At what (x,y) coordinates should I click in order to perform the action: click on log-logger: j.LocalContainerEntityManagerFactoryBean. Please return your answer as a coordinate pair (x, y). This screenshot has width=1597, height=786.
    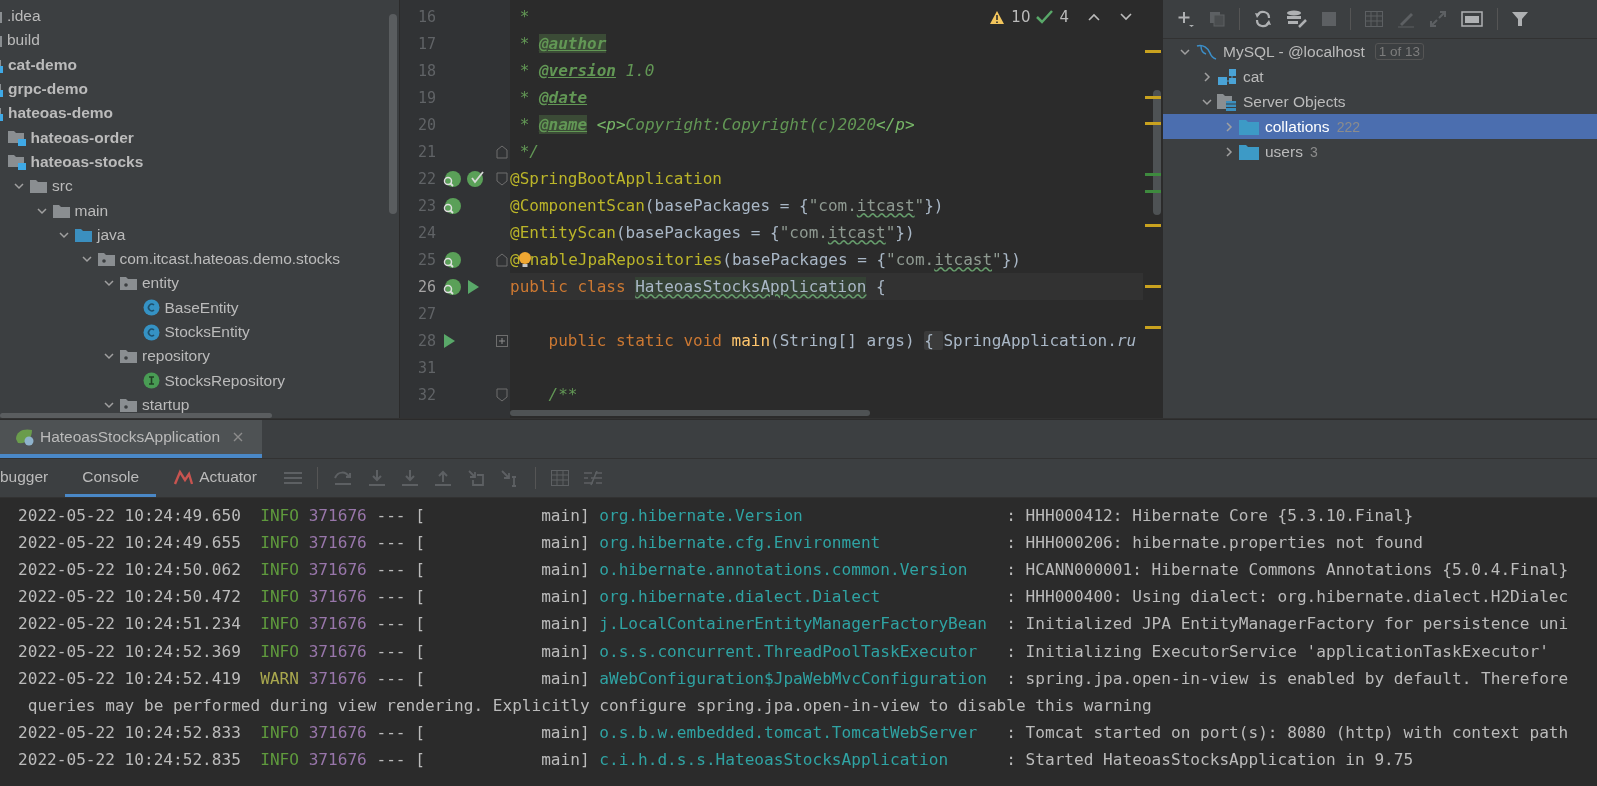
    Looking at the image, I should click on (793, 624).